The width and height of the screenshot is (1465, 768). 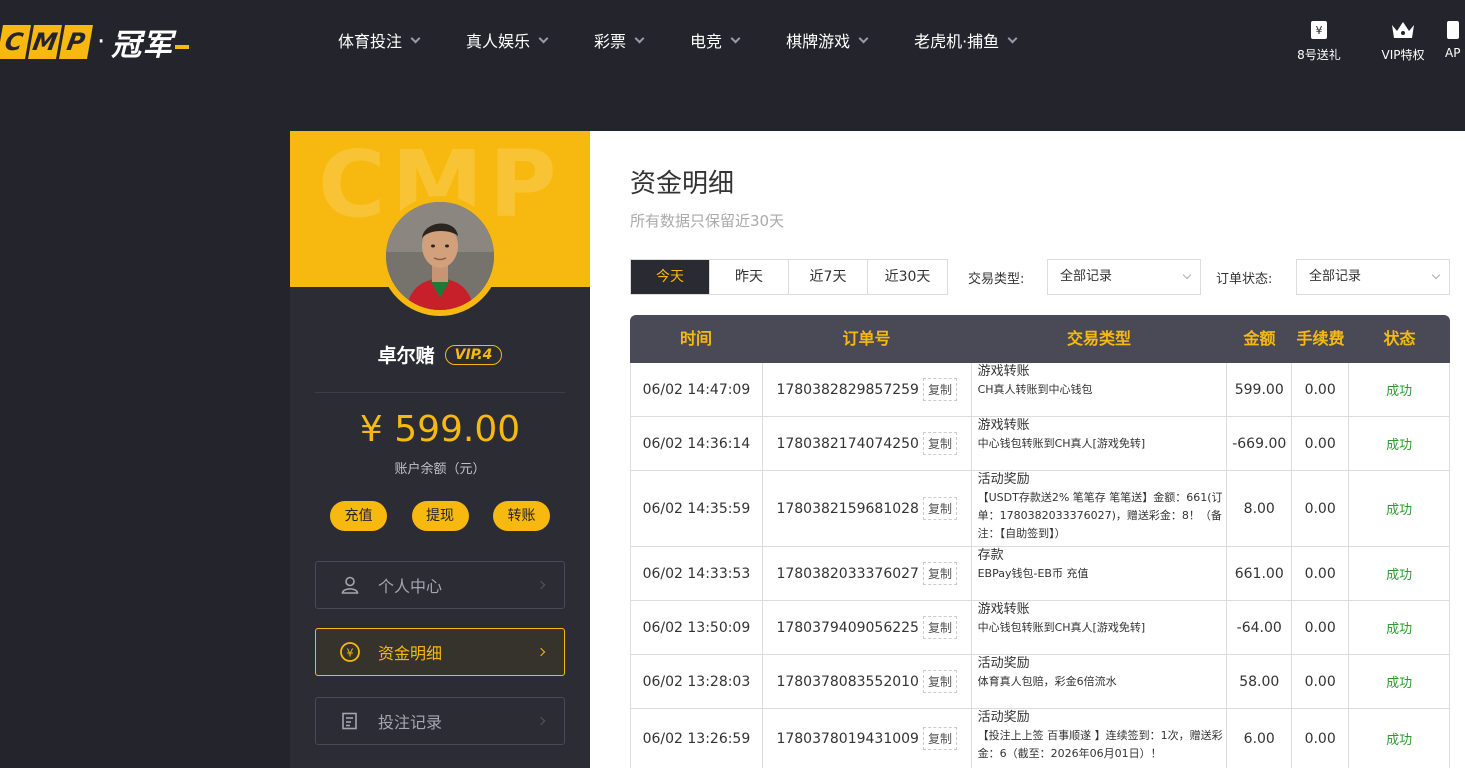 I want to click on order-number: 1780382829857259, so click(x=847, y=389).